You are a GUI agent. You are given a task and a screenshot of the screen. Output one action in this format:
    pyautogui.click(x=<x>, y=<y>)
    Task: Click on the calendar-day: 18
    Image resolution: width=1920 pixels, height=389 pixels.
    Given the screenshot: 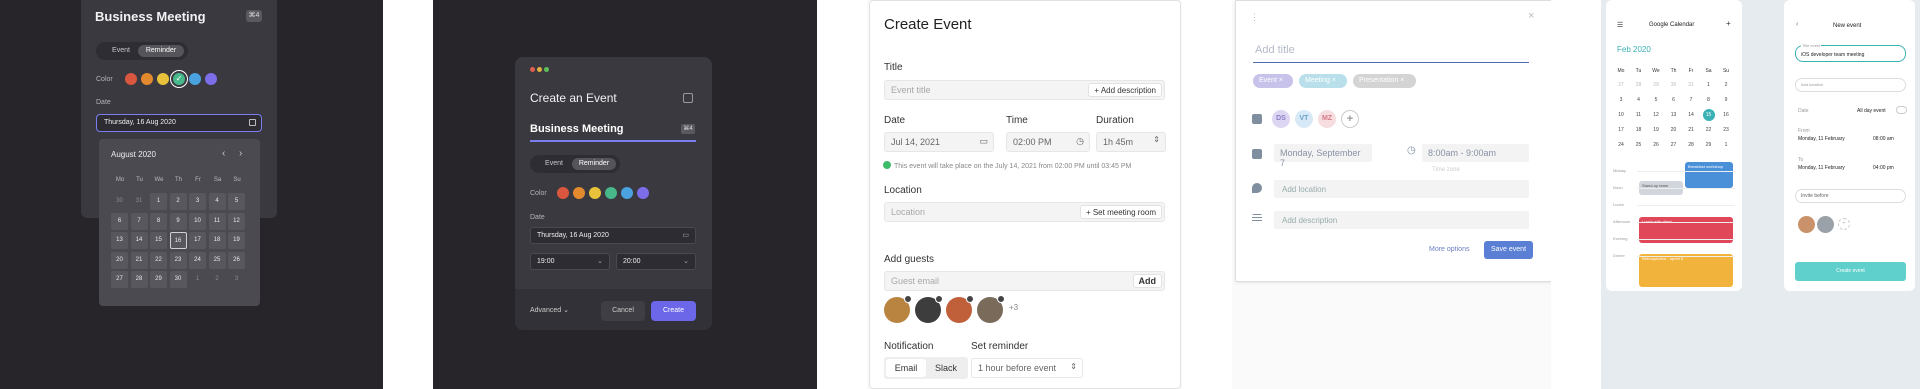 What is the action you would take?
    pyautogui.click(x=1639, y=130)
    